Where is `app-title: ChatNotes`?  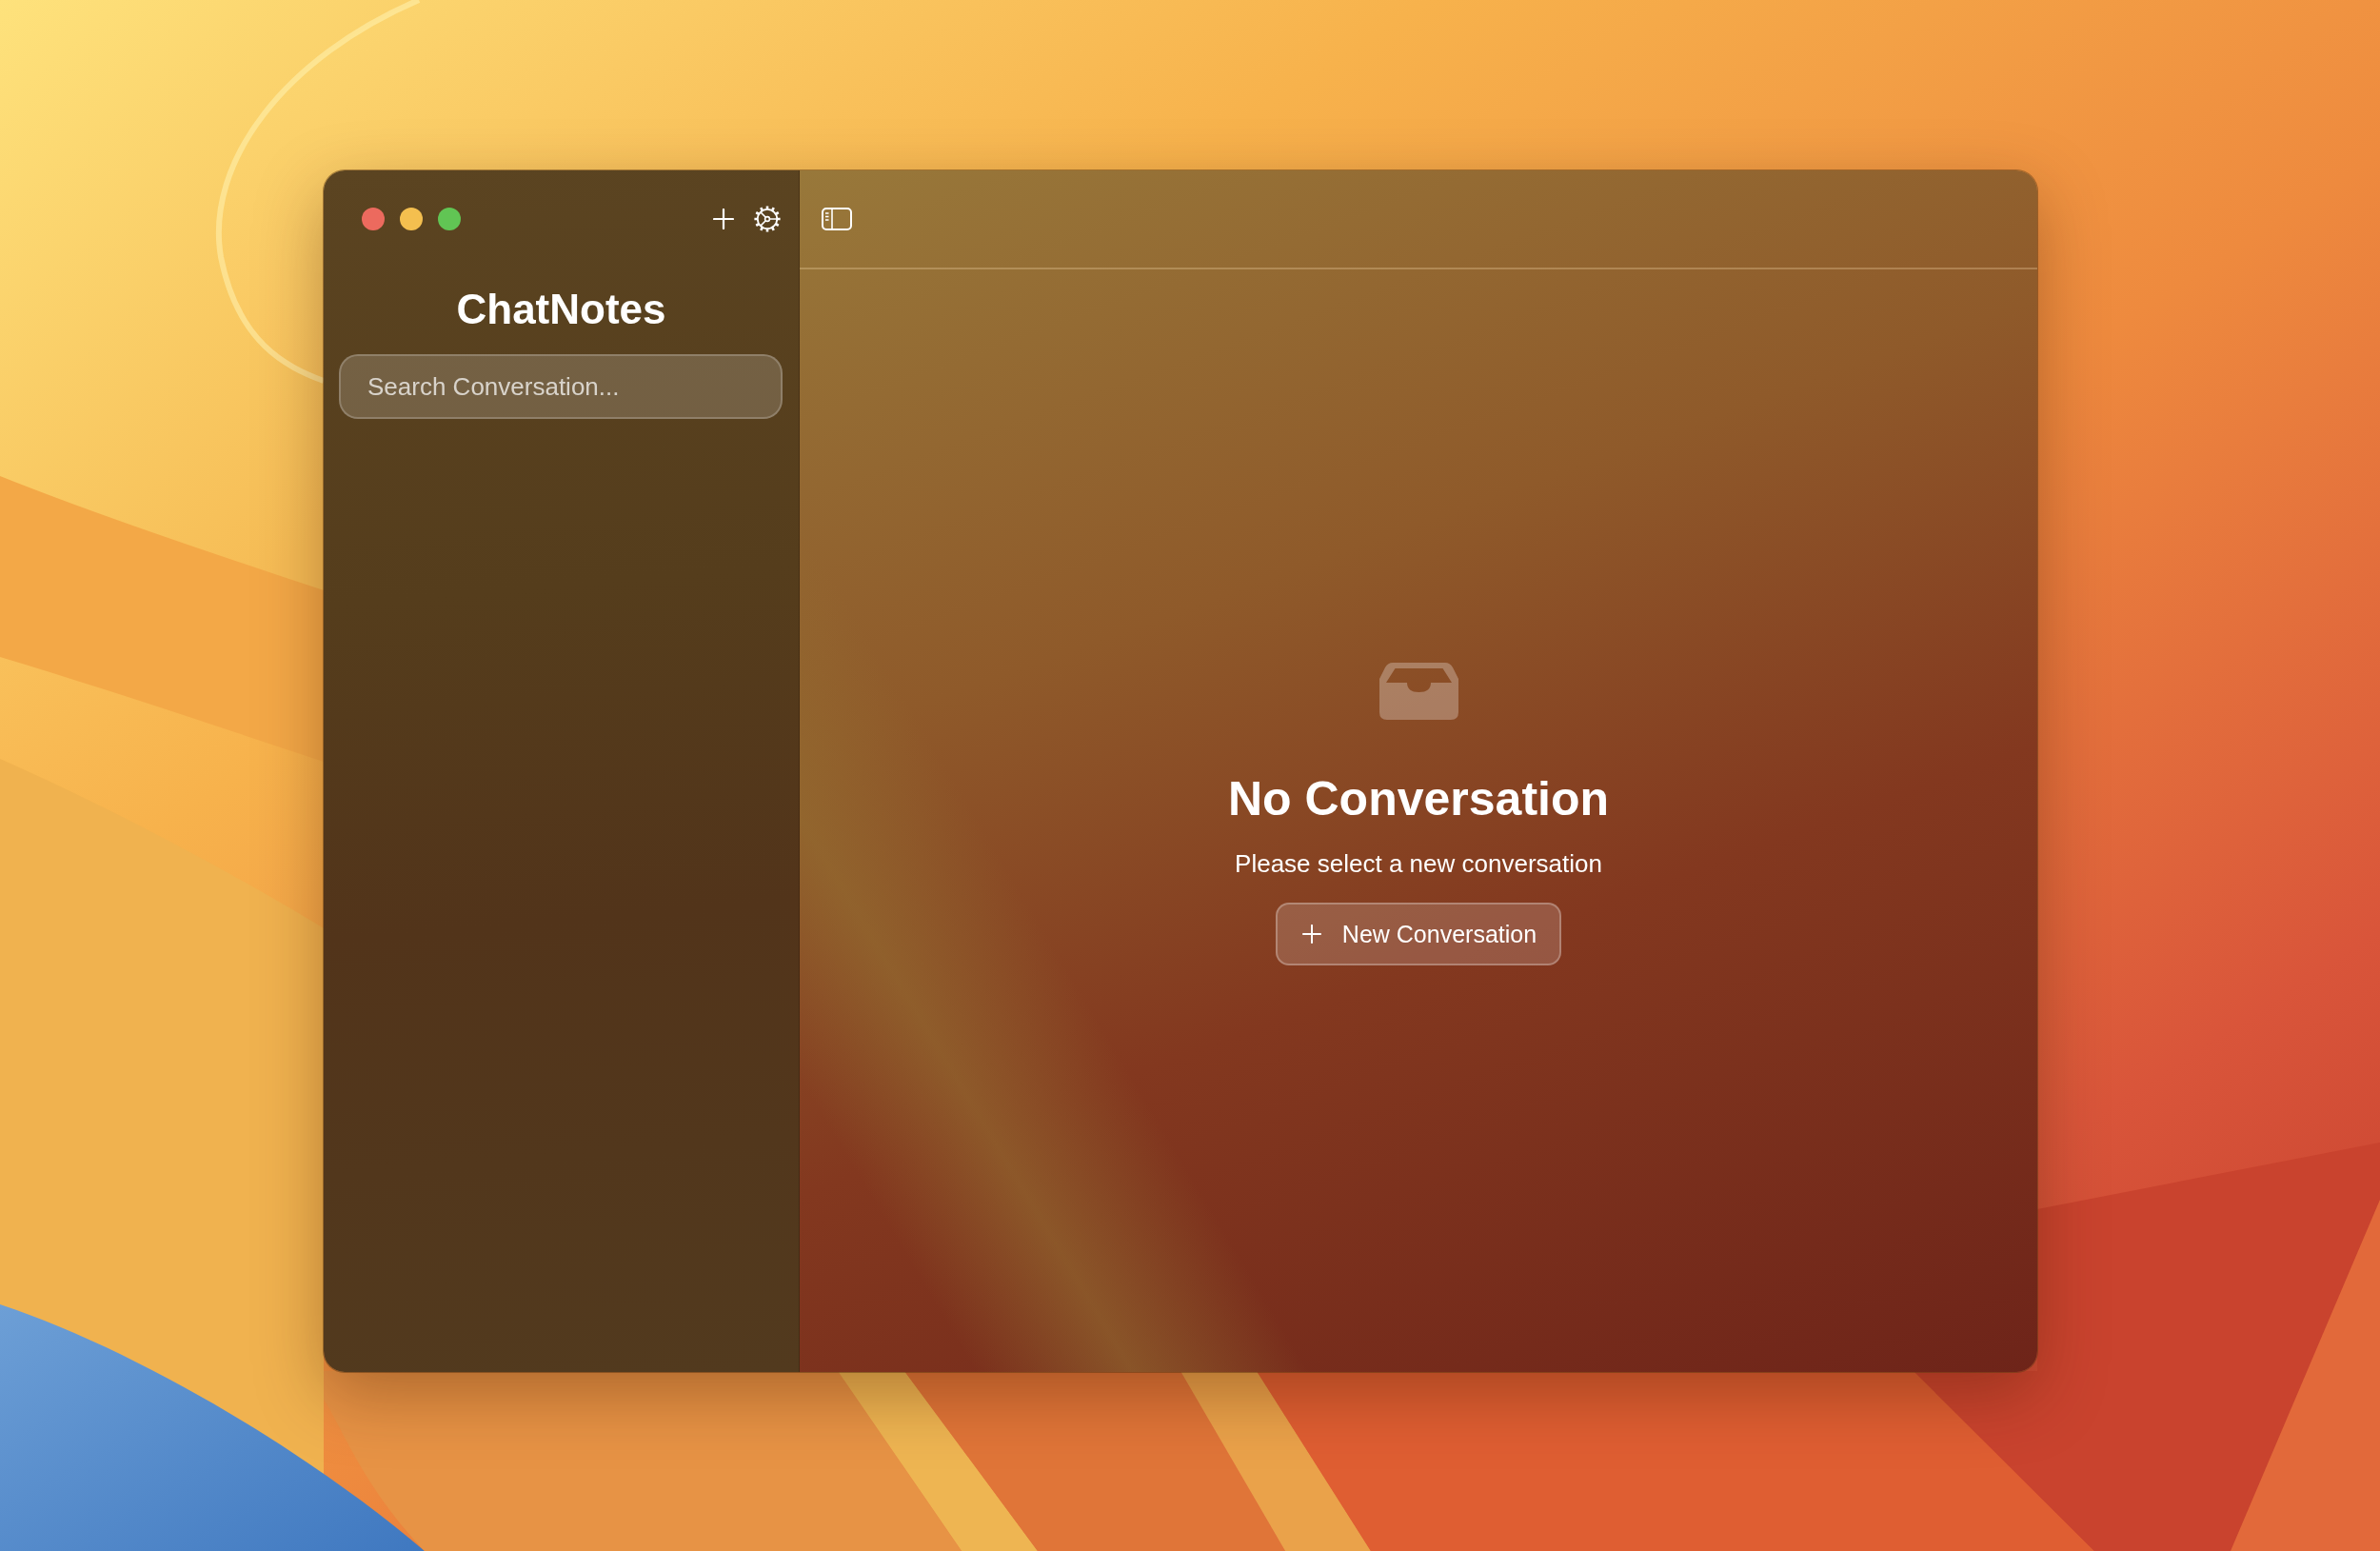 app-title: ChatNotes is located at coordinates (561, 310).